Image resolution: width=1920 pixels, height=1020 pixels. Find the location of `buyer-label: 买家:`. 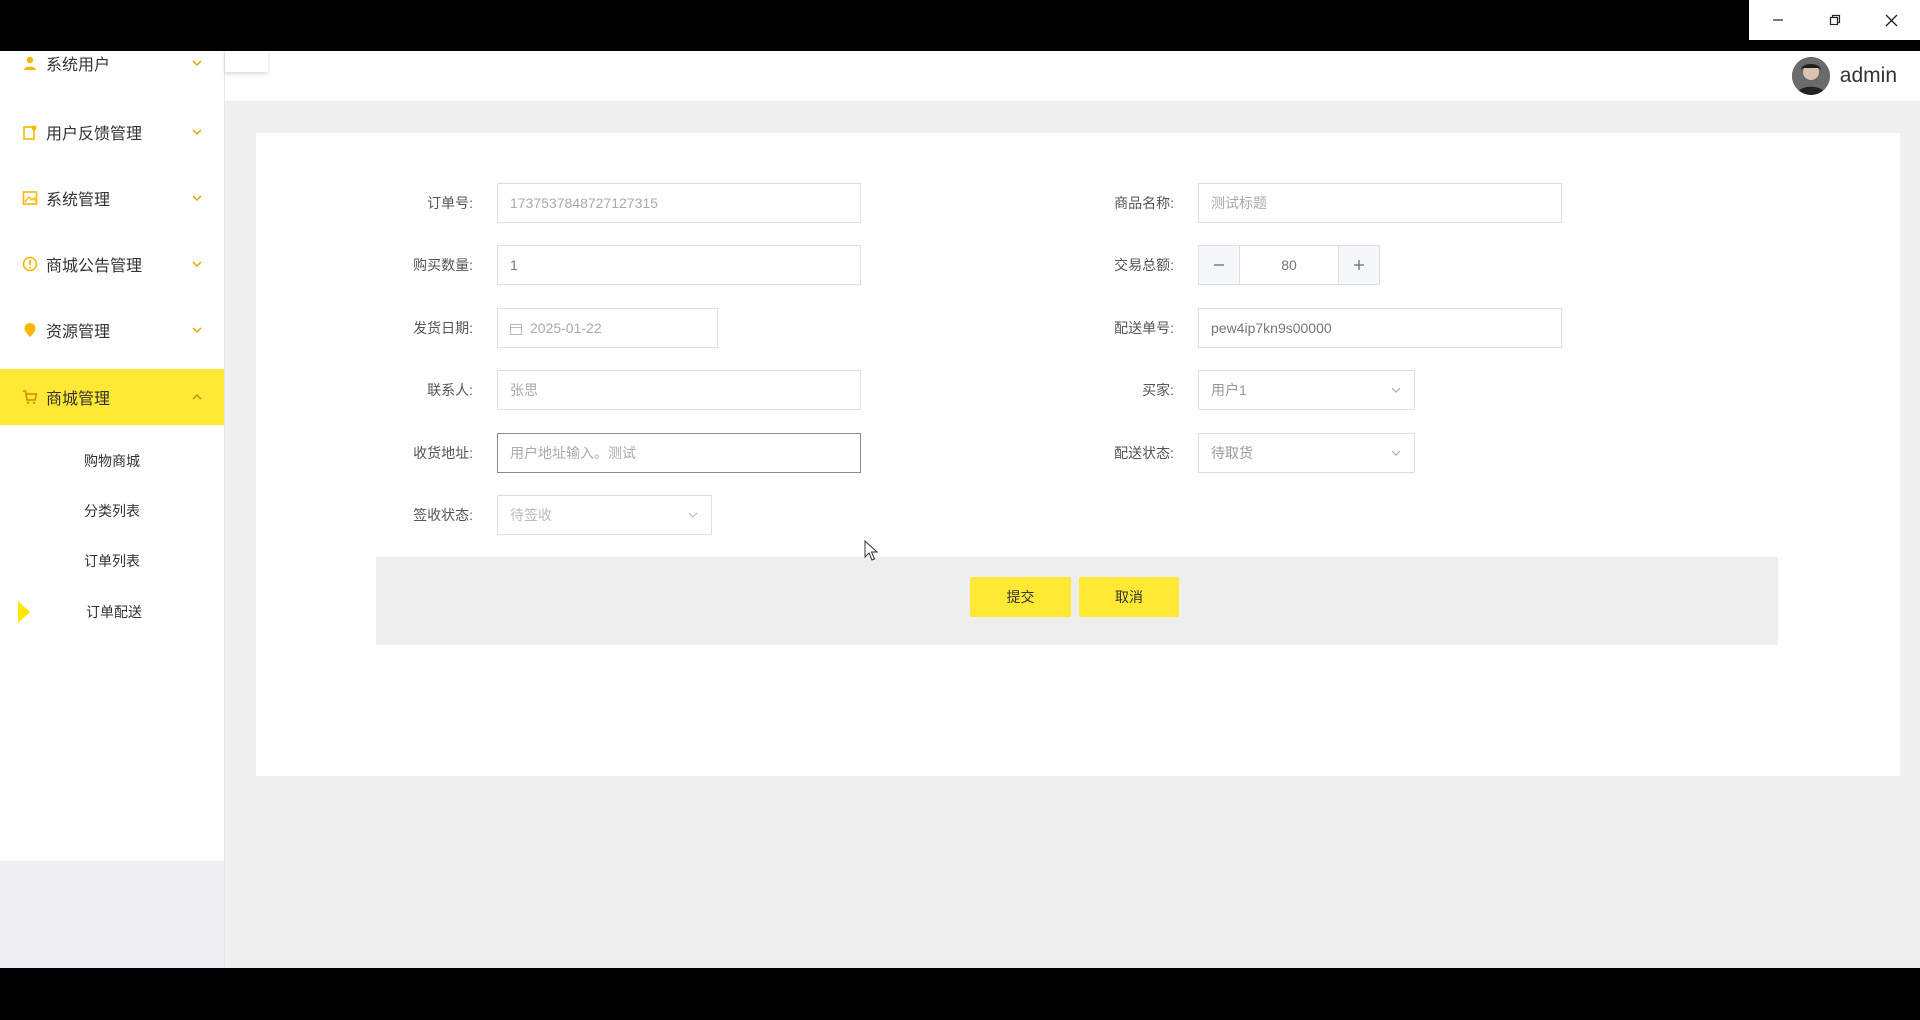

buyer-label: 买家: is located at coordinates (1158, 390).